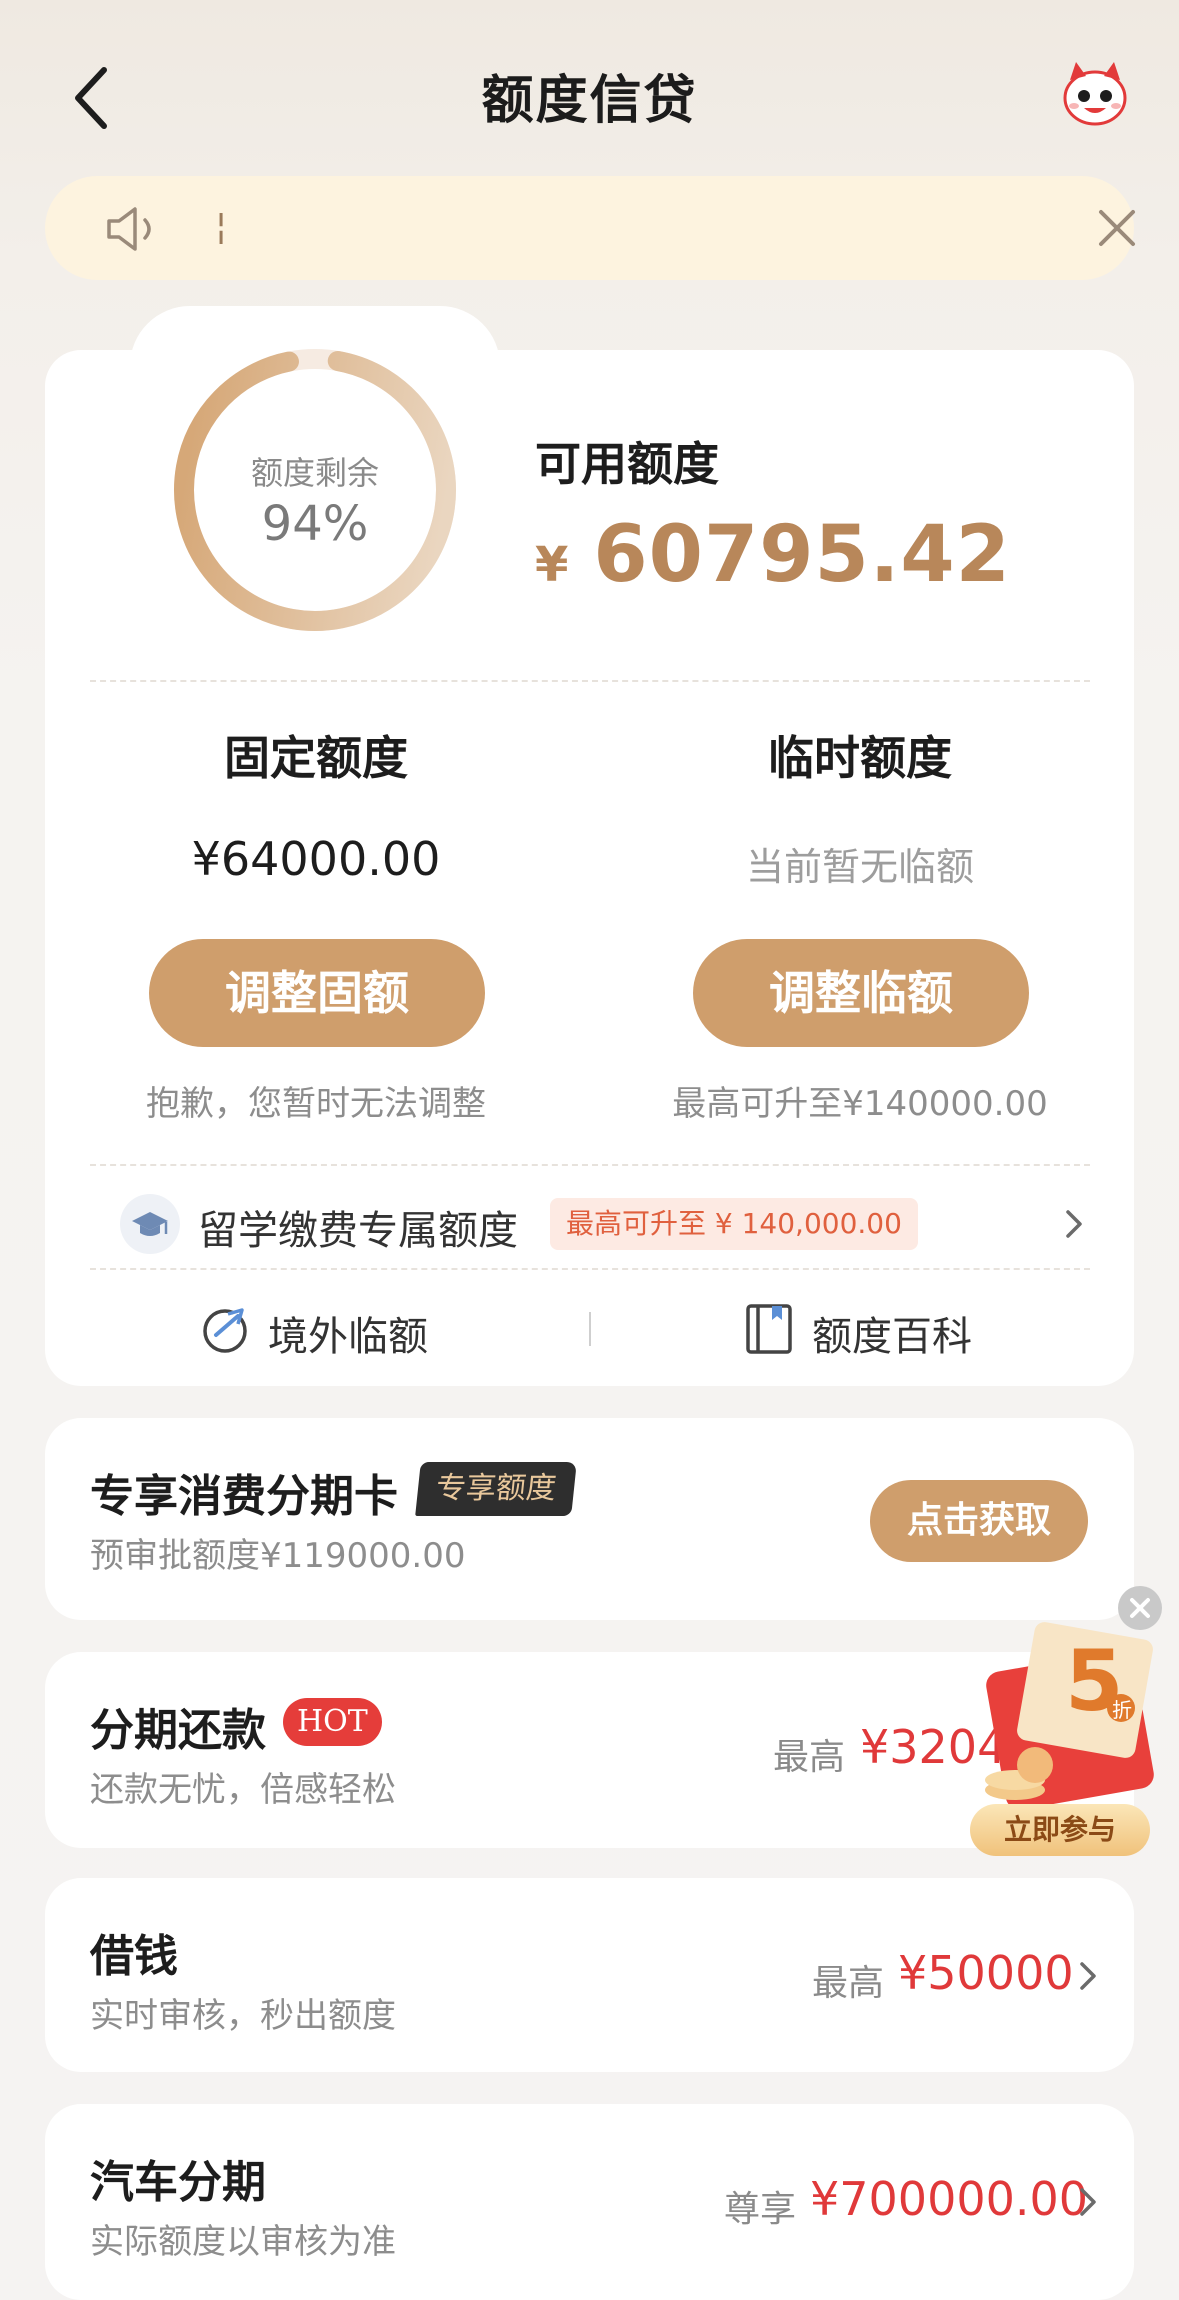 The width and height of the screenshot is (1179, 2300). Describe the element at coordinates (129, 229) in the screenshot. I see `speaker-icon` at that location.